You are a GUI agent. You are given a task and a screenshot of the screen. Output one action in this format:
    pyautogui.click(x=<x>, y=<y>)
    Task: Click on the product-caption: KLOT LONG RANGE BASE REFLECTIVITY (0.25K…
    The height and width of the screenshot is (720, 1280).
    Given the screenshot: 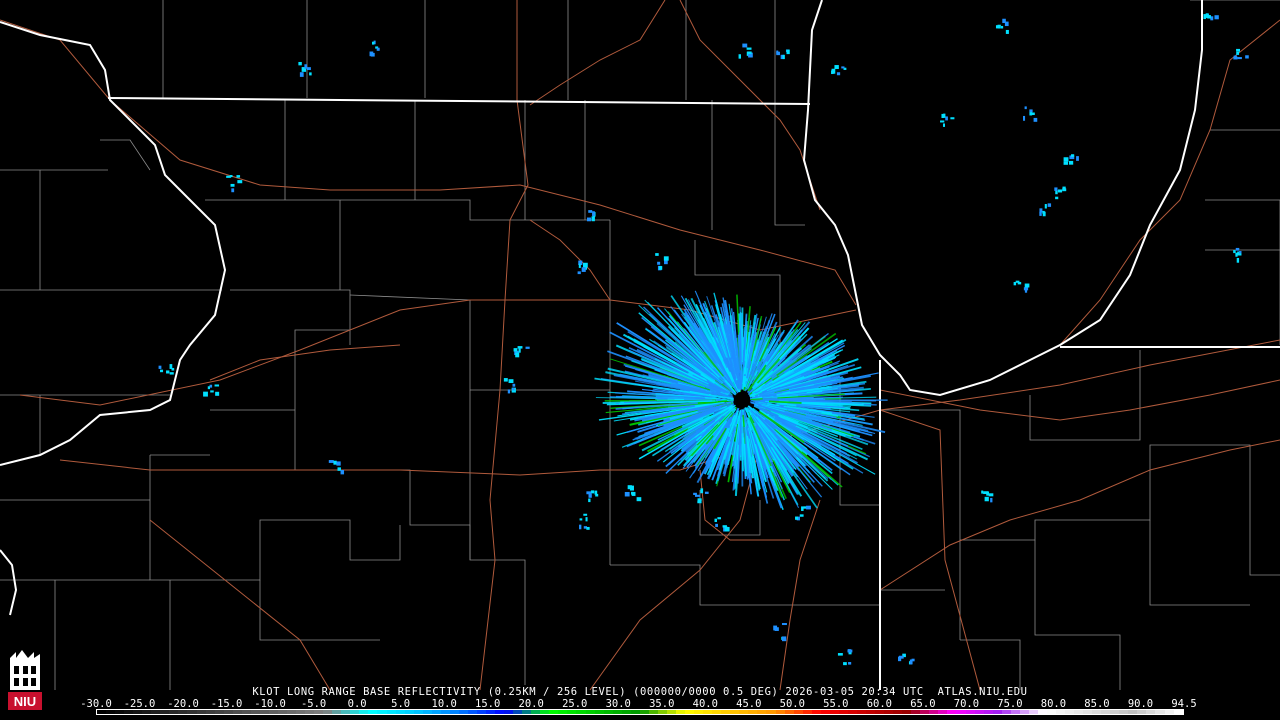 What is the action you would take?
    pyautogui.click(x=640, y=692)
    